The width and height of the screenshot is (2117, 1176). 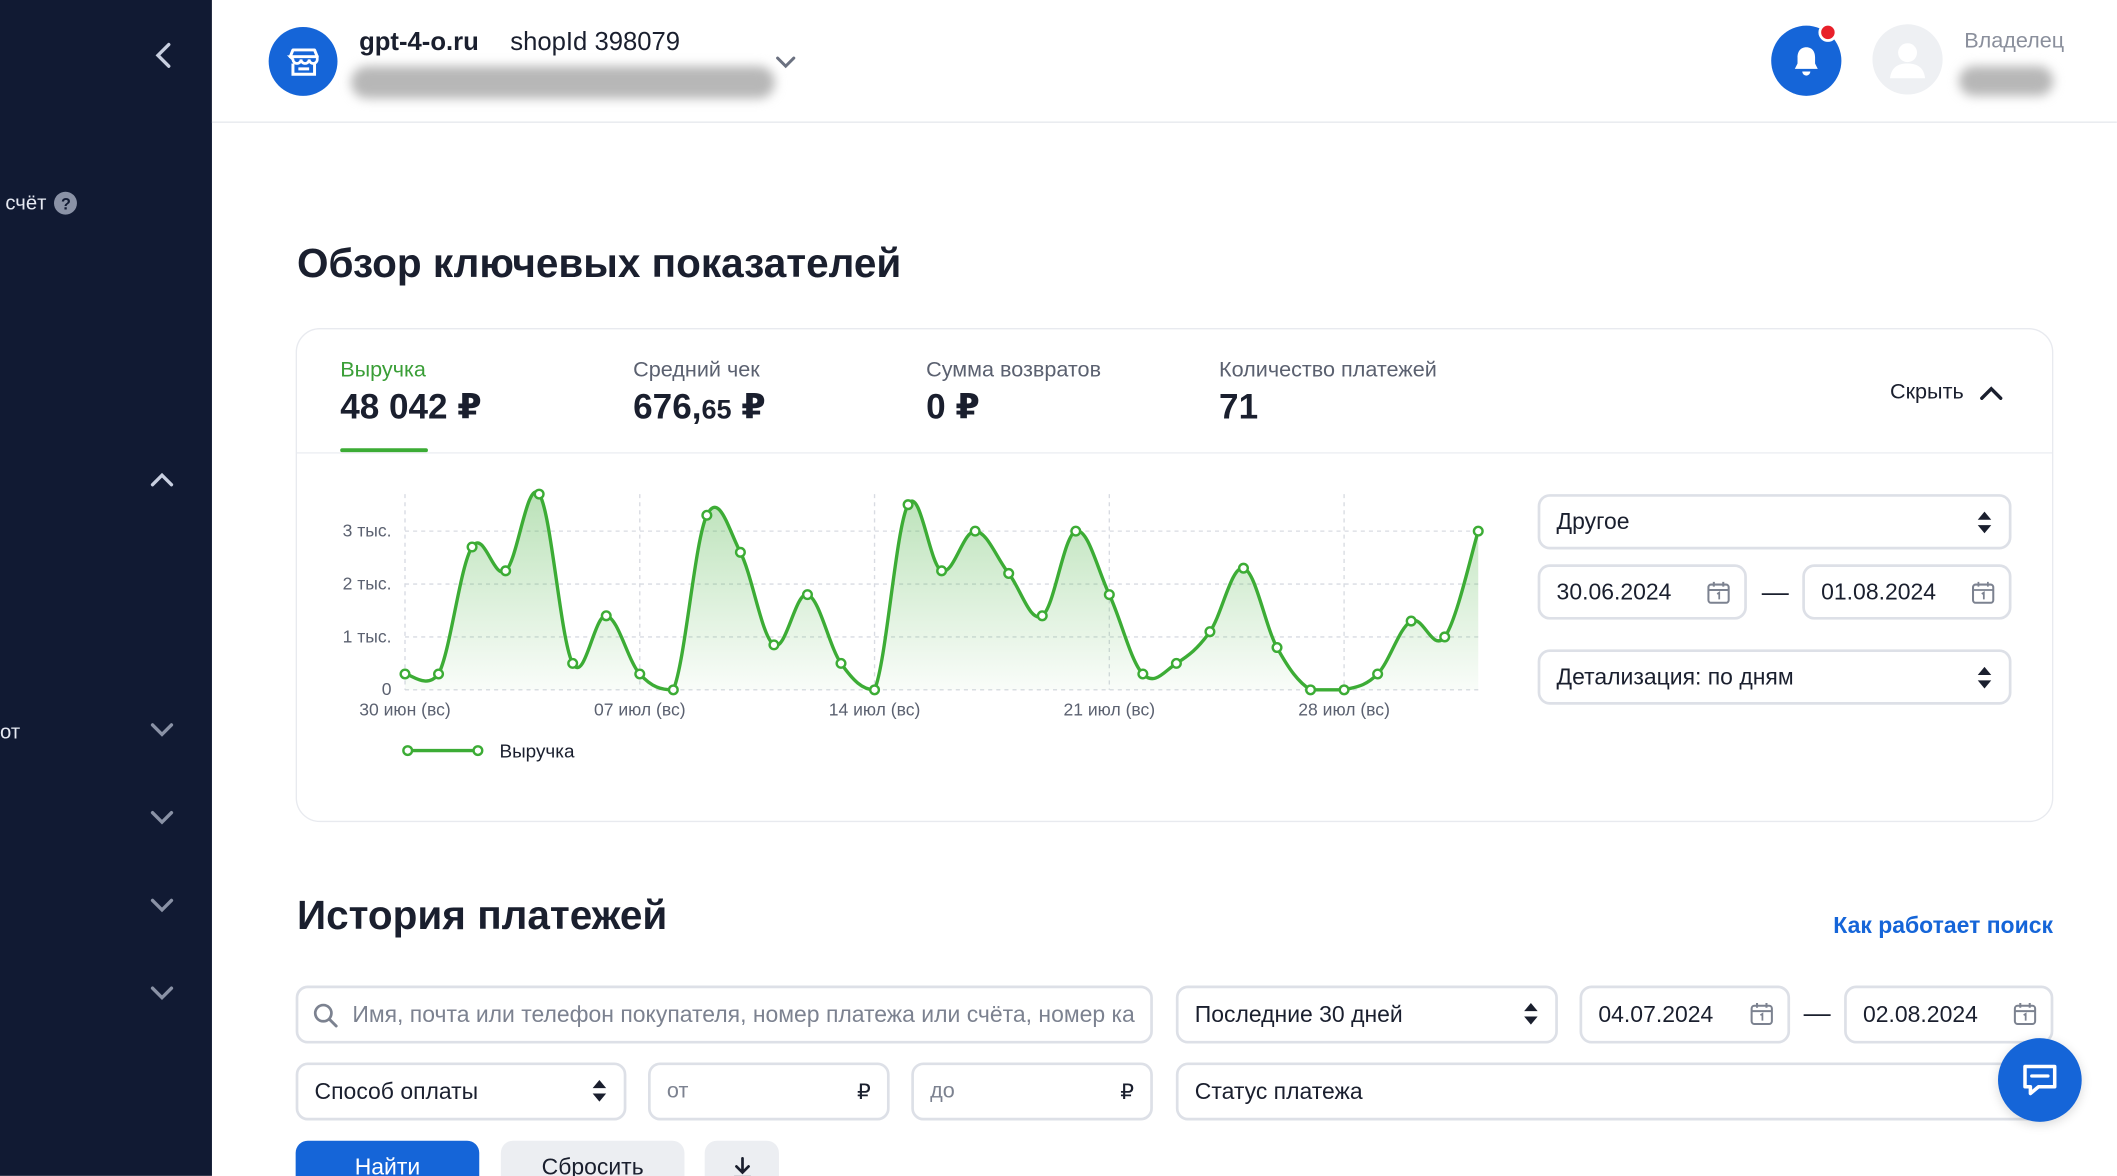 I want to click on metric-revenue: Выручка 48 042 ₽, so click(x=411, y=393).